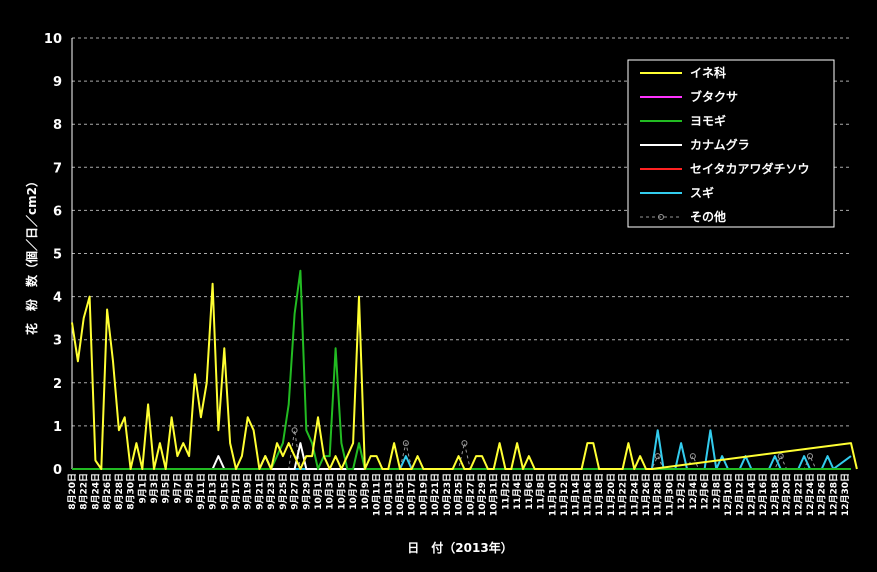 Image resolution: width=877 pixels, height=572 pixels. What do you see at coordinates (599, 494) in the screenshot?
I see `x-tick-label: 11月18日` at bounding box center [599, 494].